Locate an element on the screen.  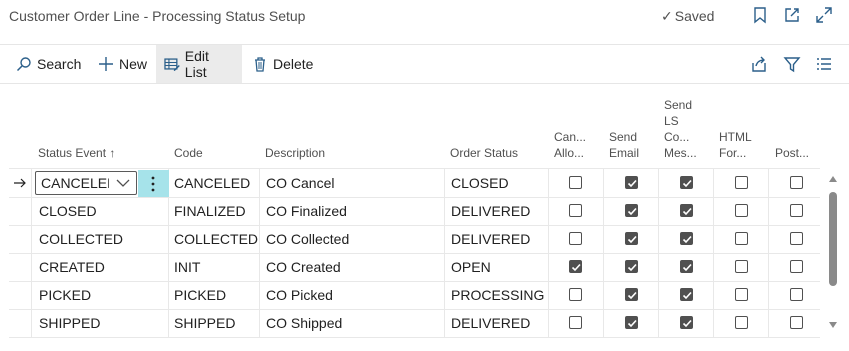
cell-code: INIT is located at coordinates (187, 267).